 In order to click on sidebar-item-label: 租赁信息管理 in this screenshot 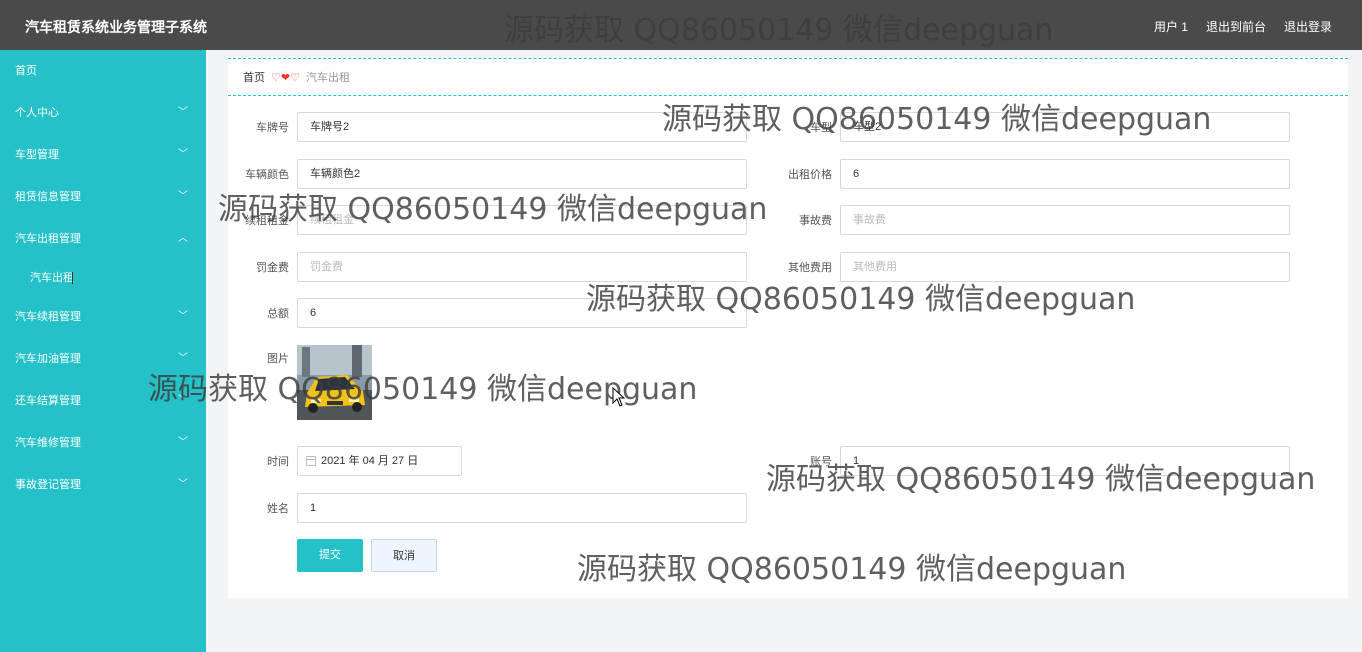, I will do `click(48, 197)`.